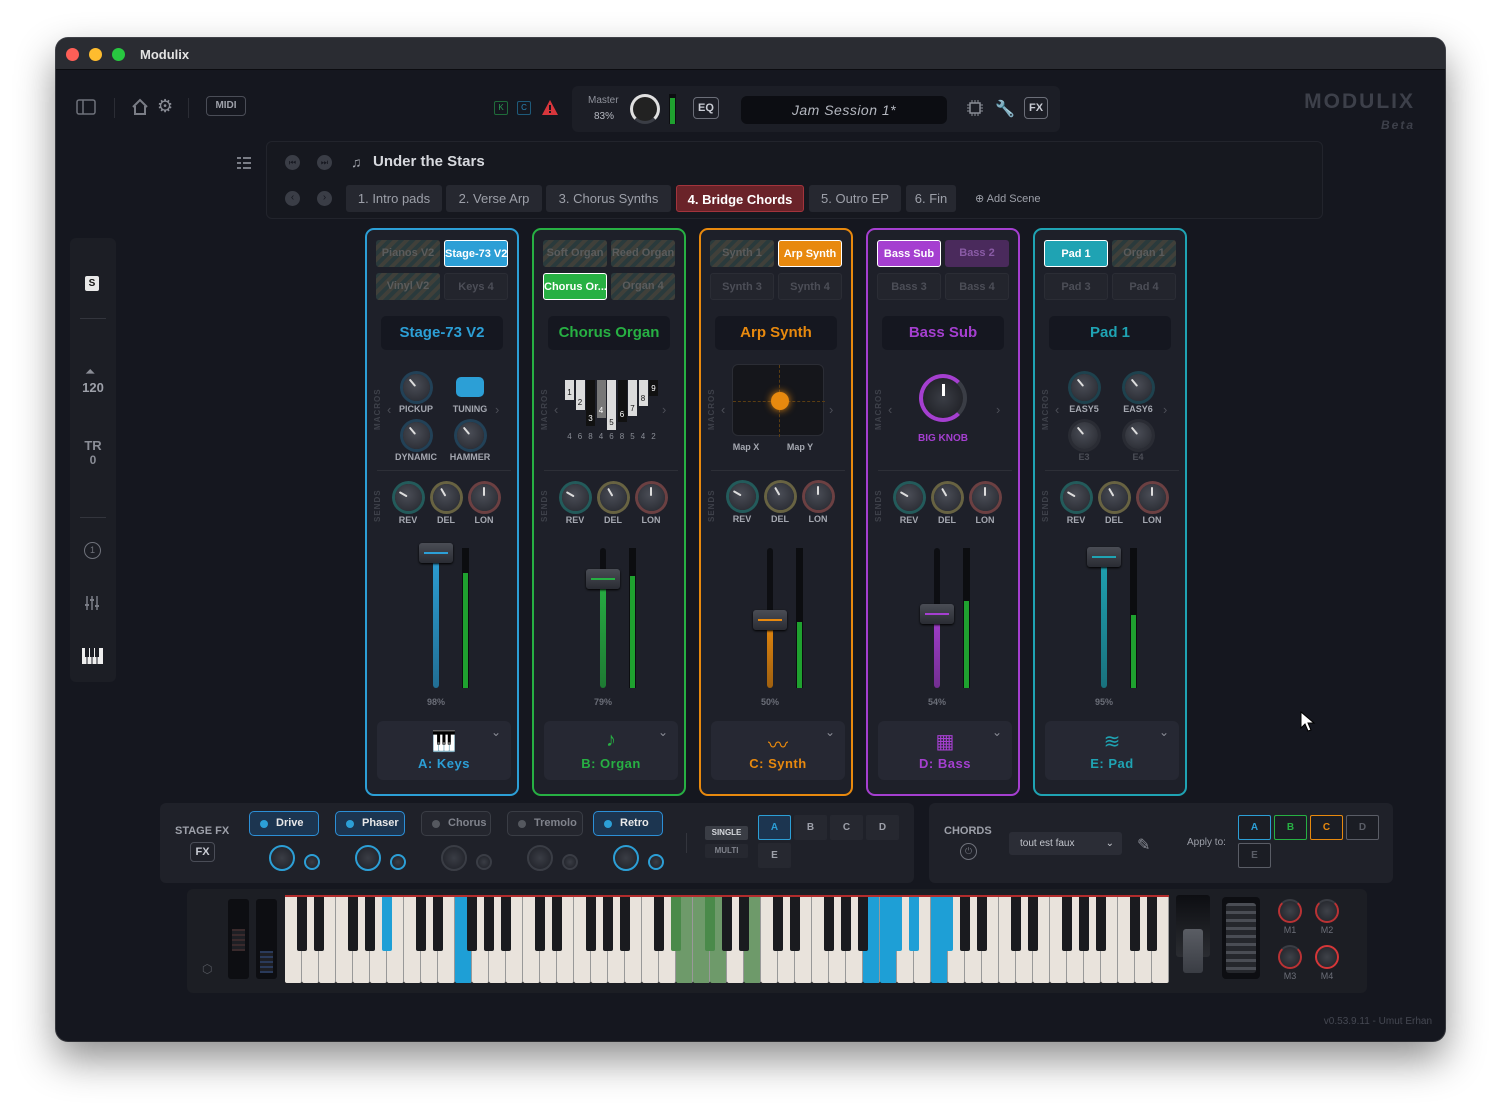 The height and width of the screenshot is (1116, 1501). Describe the element at coordinates (1290, 911) in the screenshot. I see `m1-knob` at that location.